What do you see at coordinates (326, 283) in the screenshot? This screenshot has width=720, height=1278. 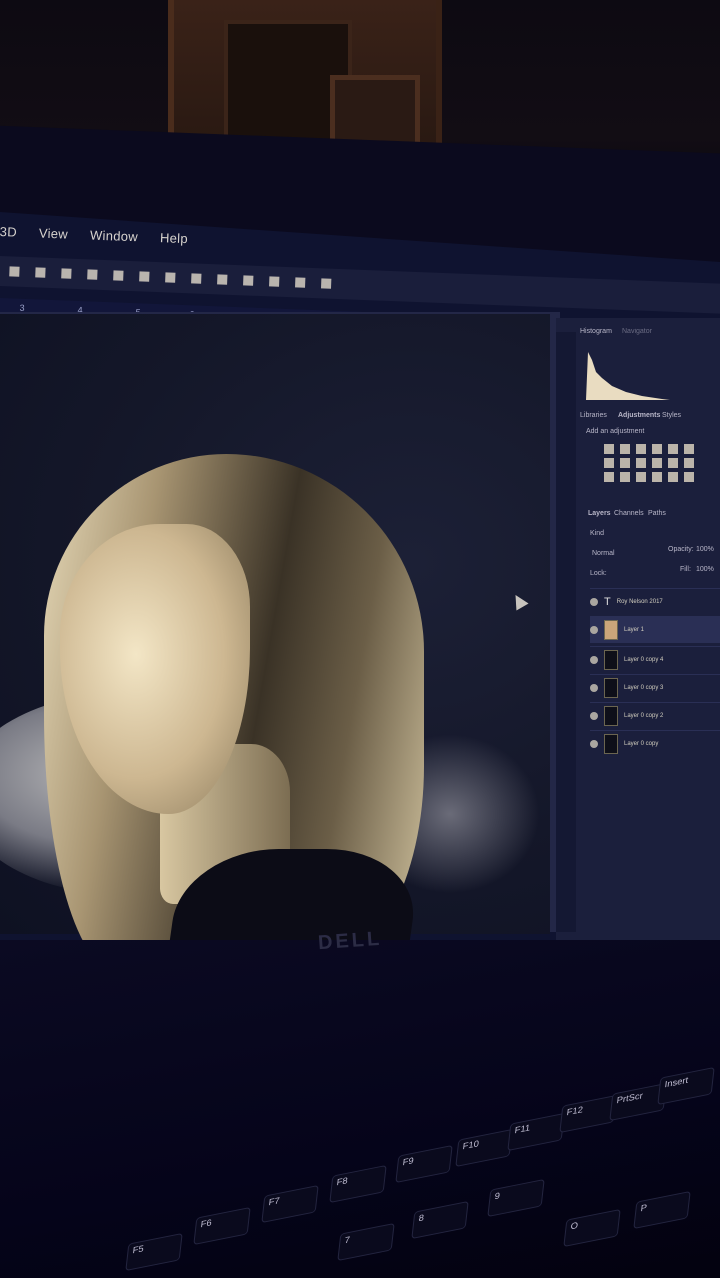 I see `auto-align-icon` at bounding box center [326, 283].